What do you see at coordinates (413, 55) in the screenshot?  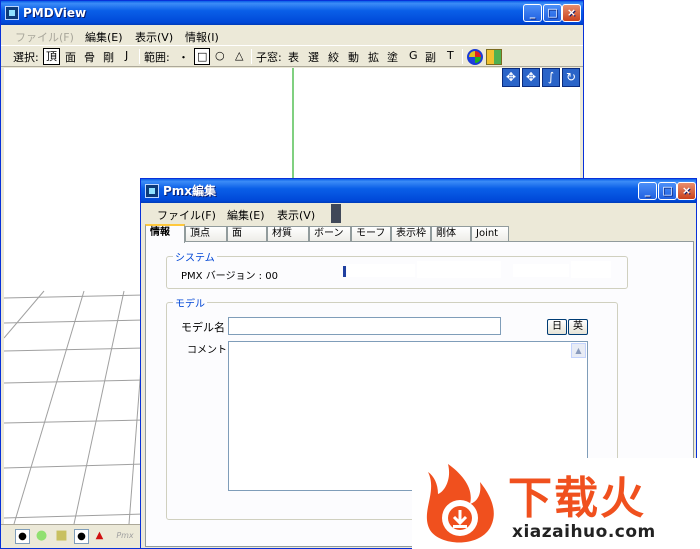 I see `window-group-button: G` at bounding box center [413, 55].